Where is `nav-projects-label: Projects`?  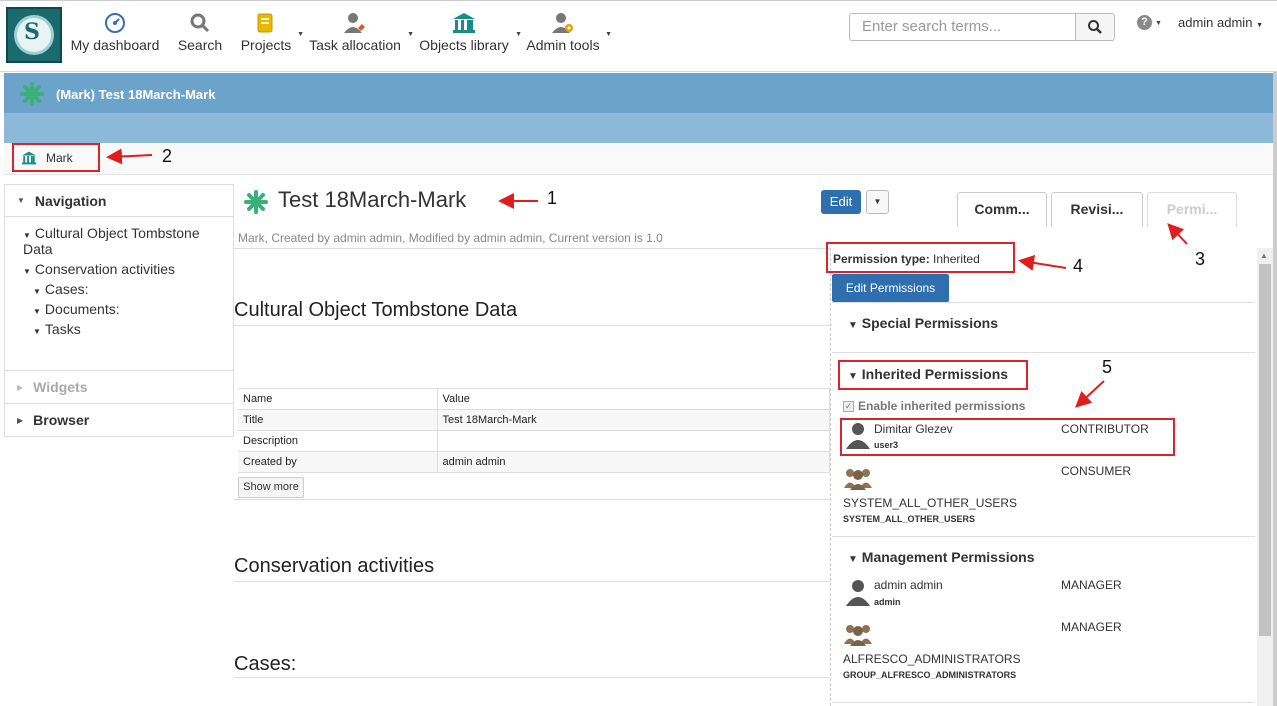 nav-projects-label: Projects is located at coordinates (266, 45).